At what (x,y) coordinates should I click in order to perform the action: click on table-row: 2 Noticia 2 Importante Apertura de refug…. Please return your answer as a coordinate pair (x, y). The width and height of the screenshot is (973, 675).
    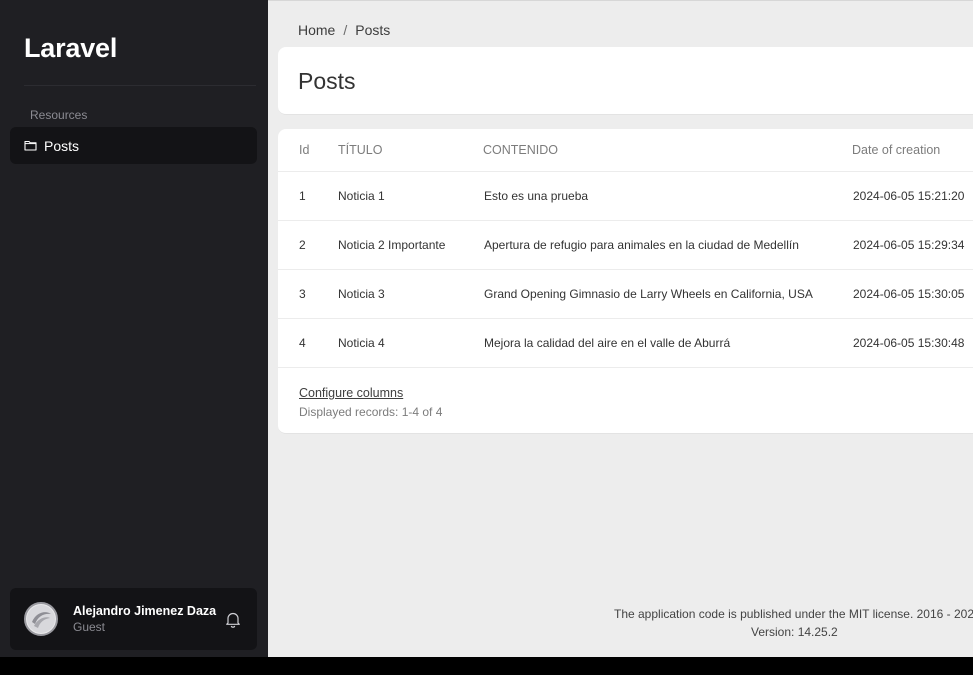
    Looking at the image, I should click on (625, 245).